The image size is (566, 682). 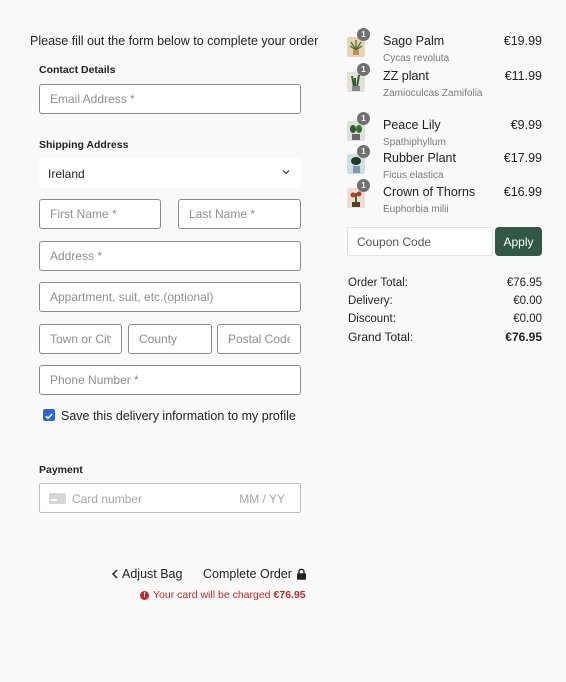 I want to click on coupon-wrapper, so click(x=420, y=241).